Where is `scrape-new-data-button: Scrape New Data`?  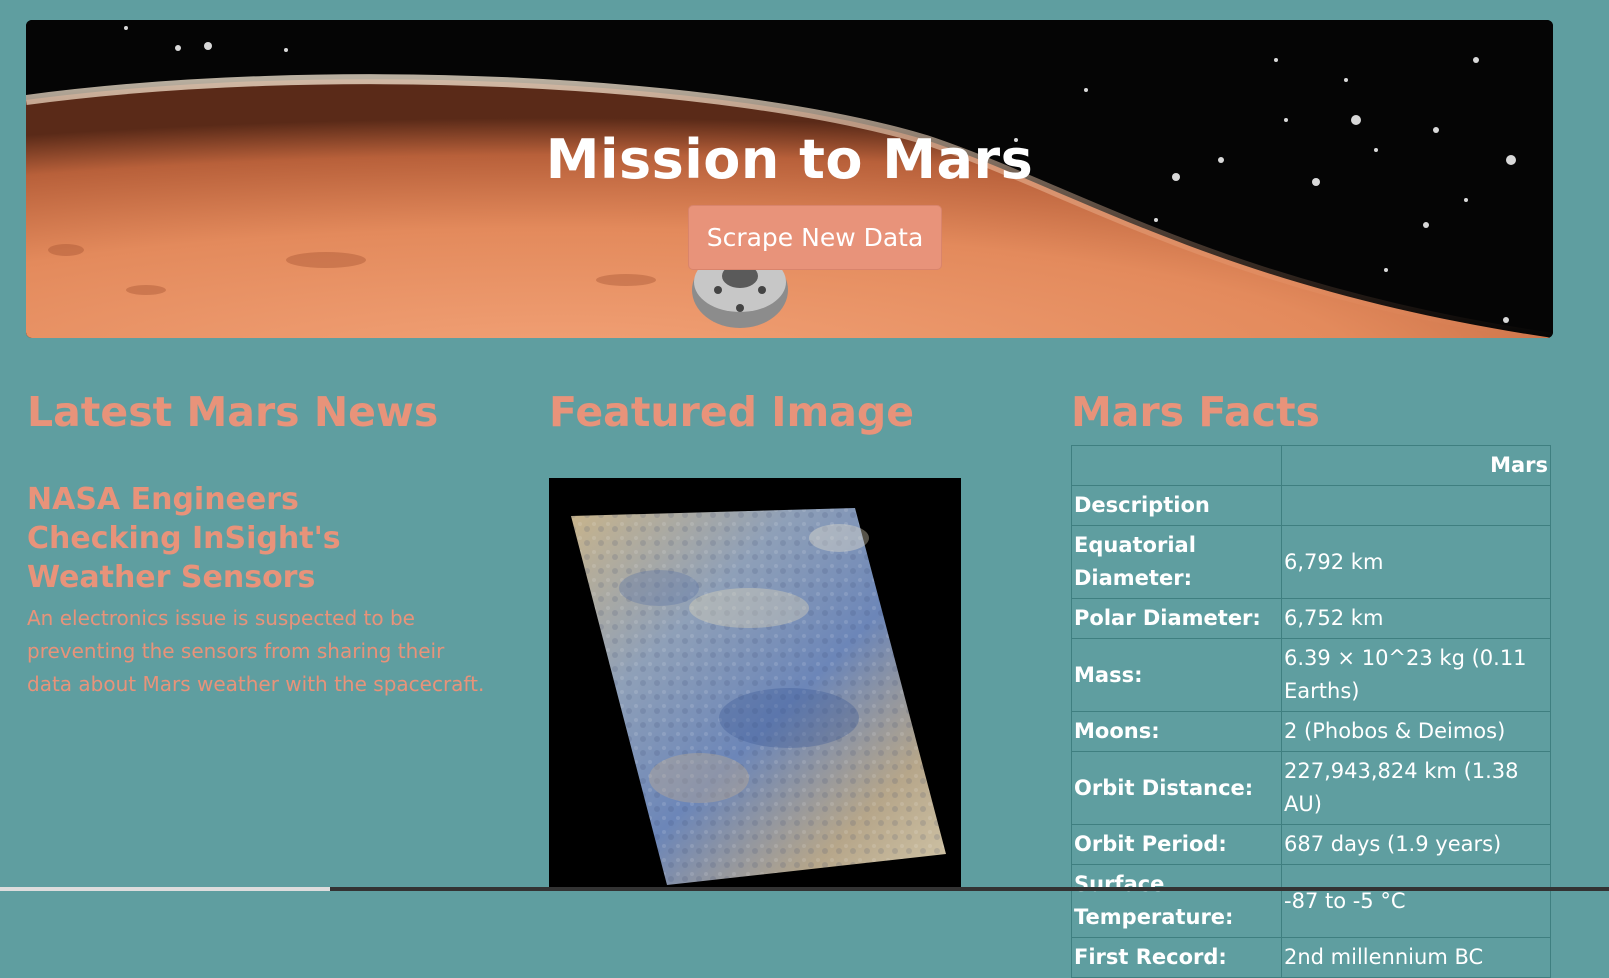 scrape-new-data-button: Scrape New Data is located at coordinates (815, 237).